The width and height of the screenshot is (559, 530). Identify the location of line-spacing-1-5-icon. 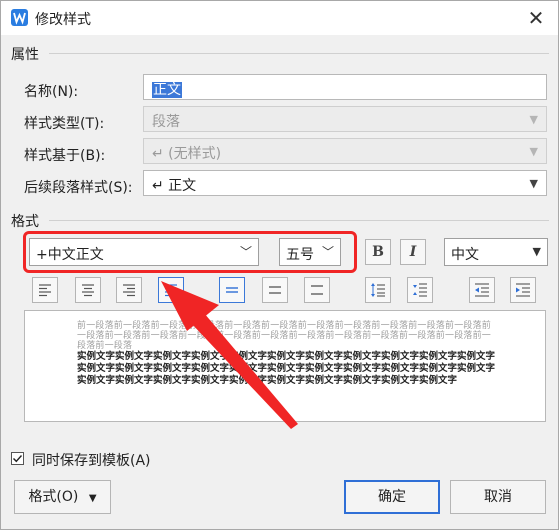
(275, 290).